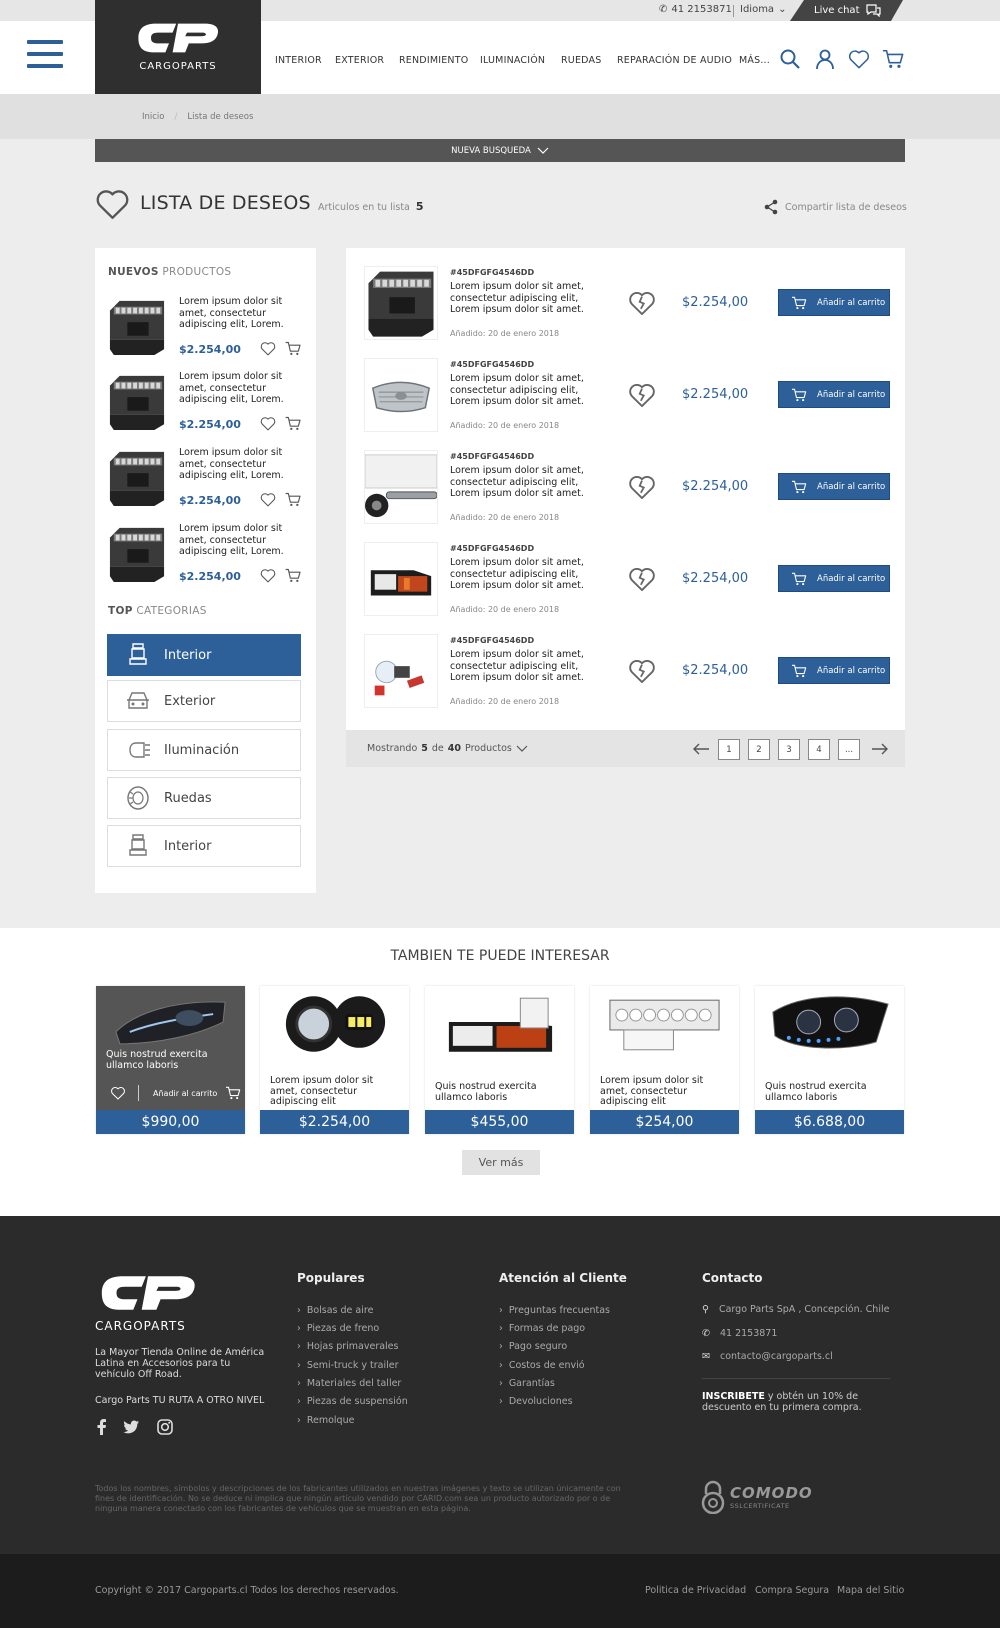 This screenshot has width=1000, height=1628. I want to click on language-select: Idioma ⌄, so click(763, 9).